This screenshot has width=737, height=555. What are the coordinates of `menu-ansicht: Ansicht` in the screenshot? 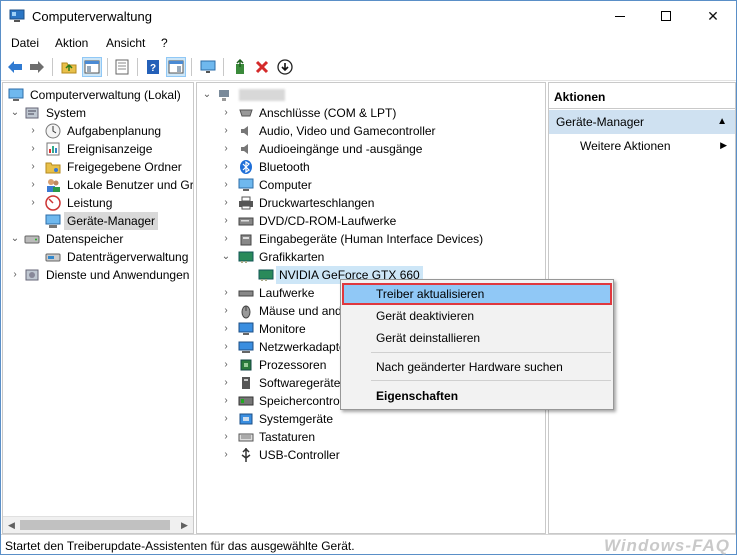 It's located at (125, 43).